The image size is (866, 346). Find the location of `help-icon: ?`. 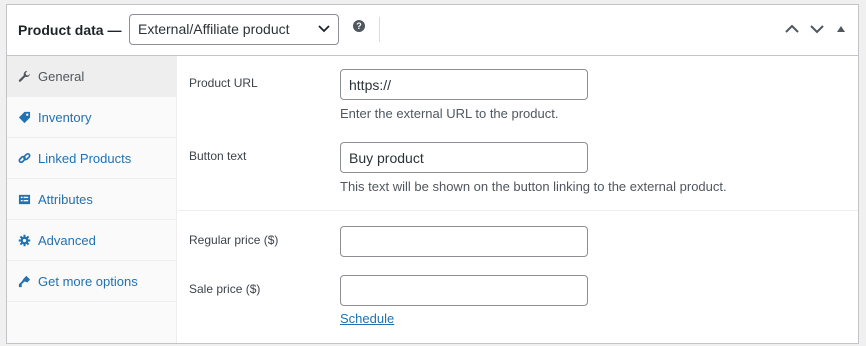

help-icon: ? is located at coordinates (359, 26).